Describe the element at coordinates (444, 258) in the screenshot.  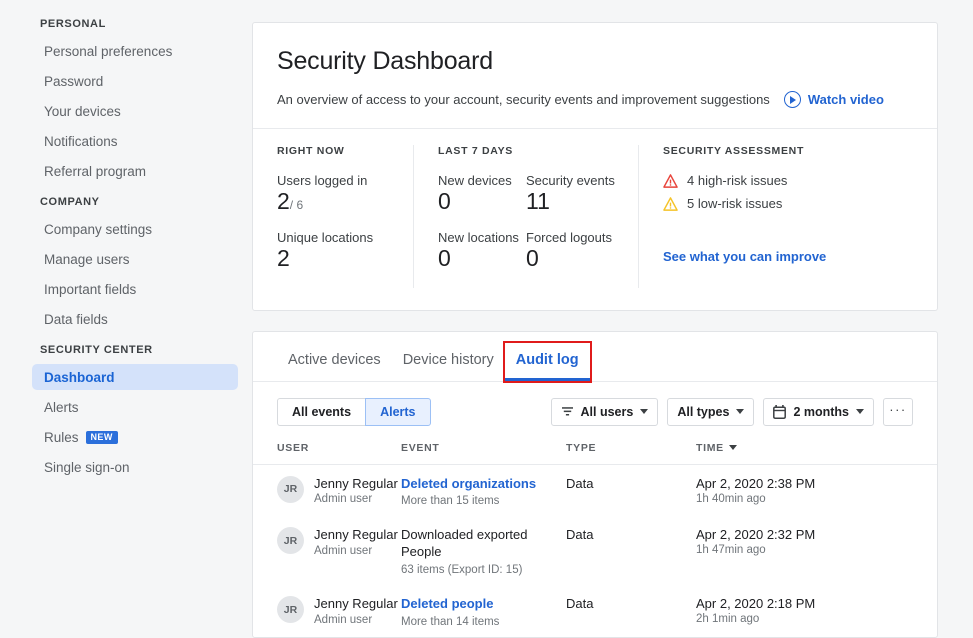
I see `stat-value: 0` at that location.